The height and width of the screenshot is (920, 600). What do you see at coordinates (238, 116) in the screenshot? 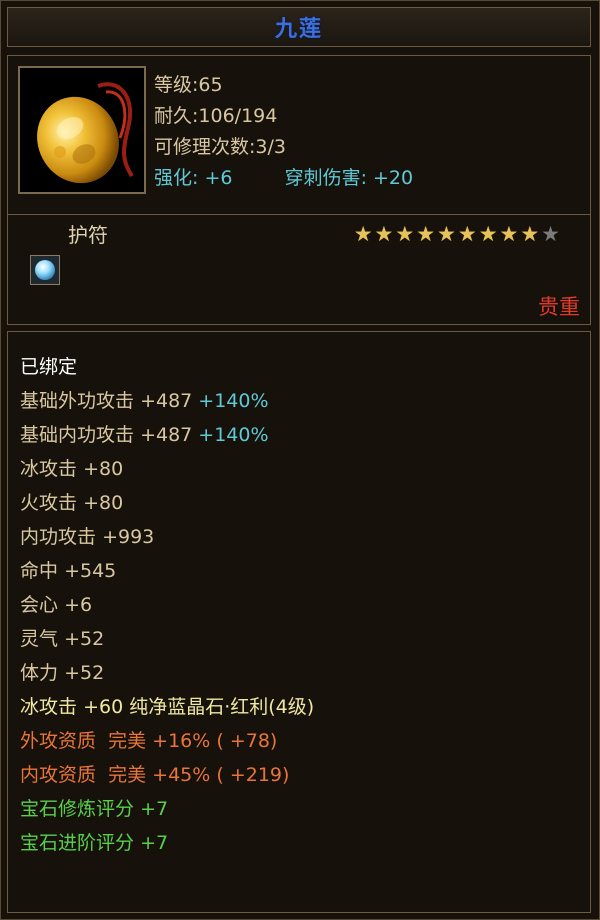
I see `durability-value: 106/194` at bounding box center [238, 116].